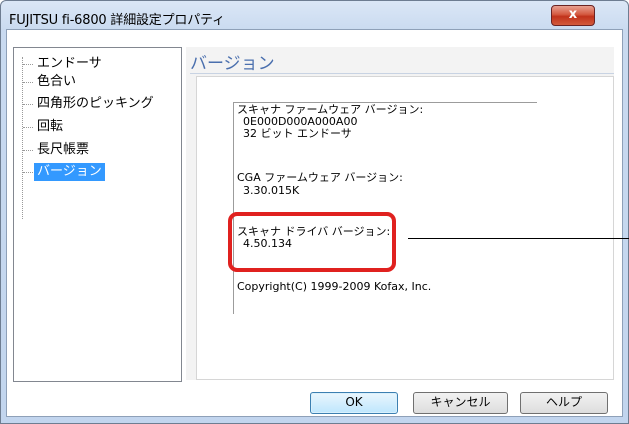 The image size is (629, 424). Describe the element at coordinates (334, 286) in the screenshot. I see `copyright-text: Copyright(C) 1999-2009 Kofax, Inc.` at that location.